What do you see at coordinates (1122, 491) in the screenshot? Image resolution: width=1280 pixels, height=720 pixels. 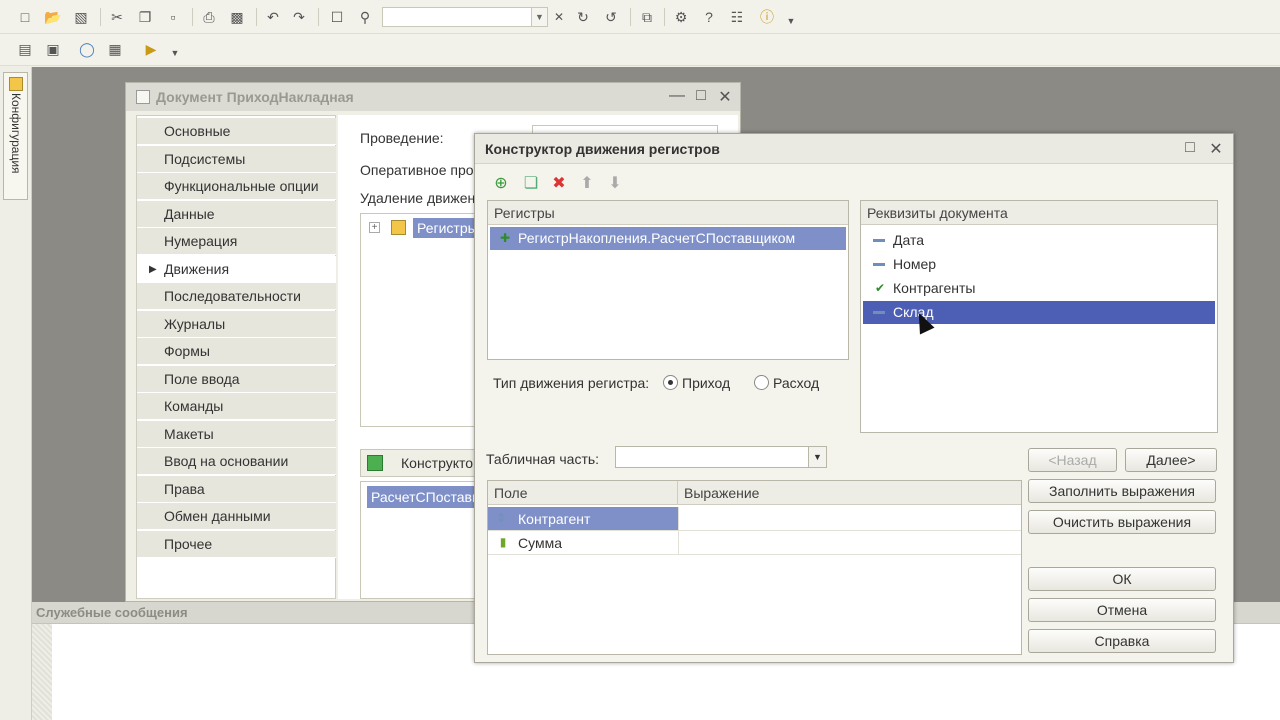 I see `fill-expressions-button: Заполнить выражения` at bounding box center [1122, 491].